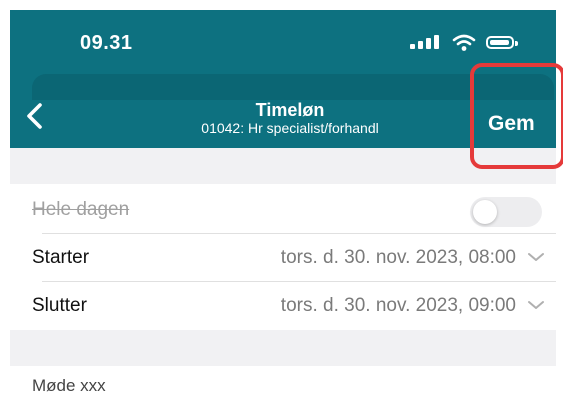  I want to click on notes-text: Møde xxx, so click(69, 386).